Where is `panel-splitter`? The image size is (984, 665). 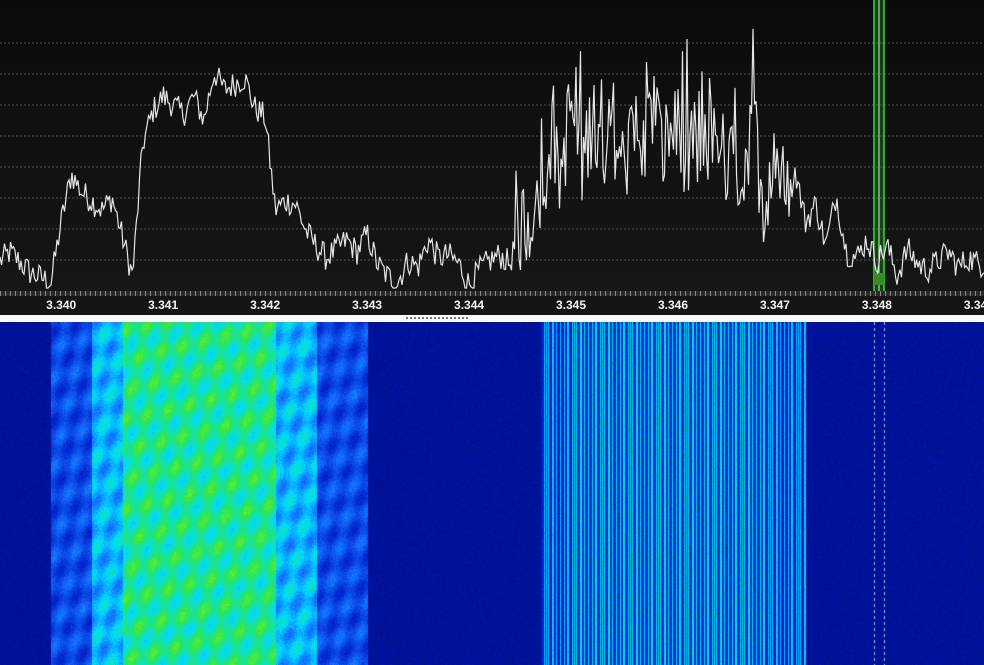 panel-splitter is located at coordinates (492, 318).